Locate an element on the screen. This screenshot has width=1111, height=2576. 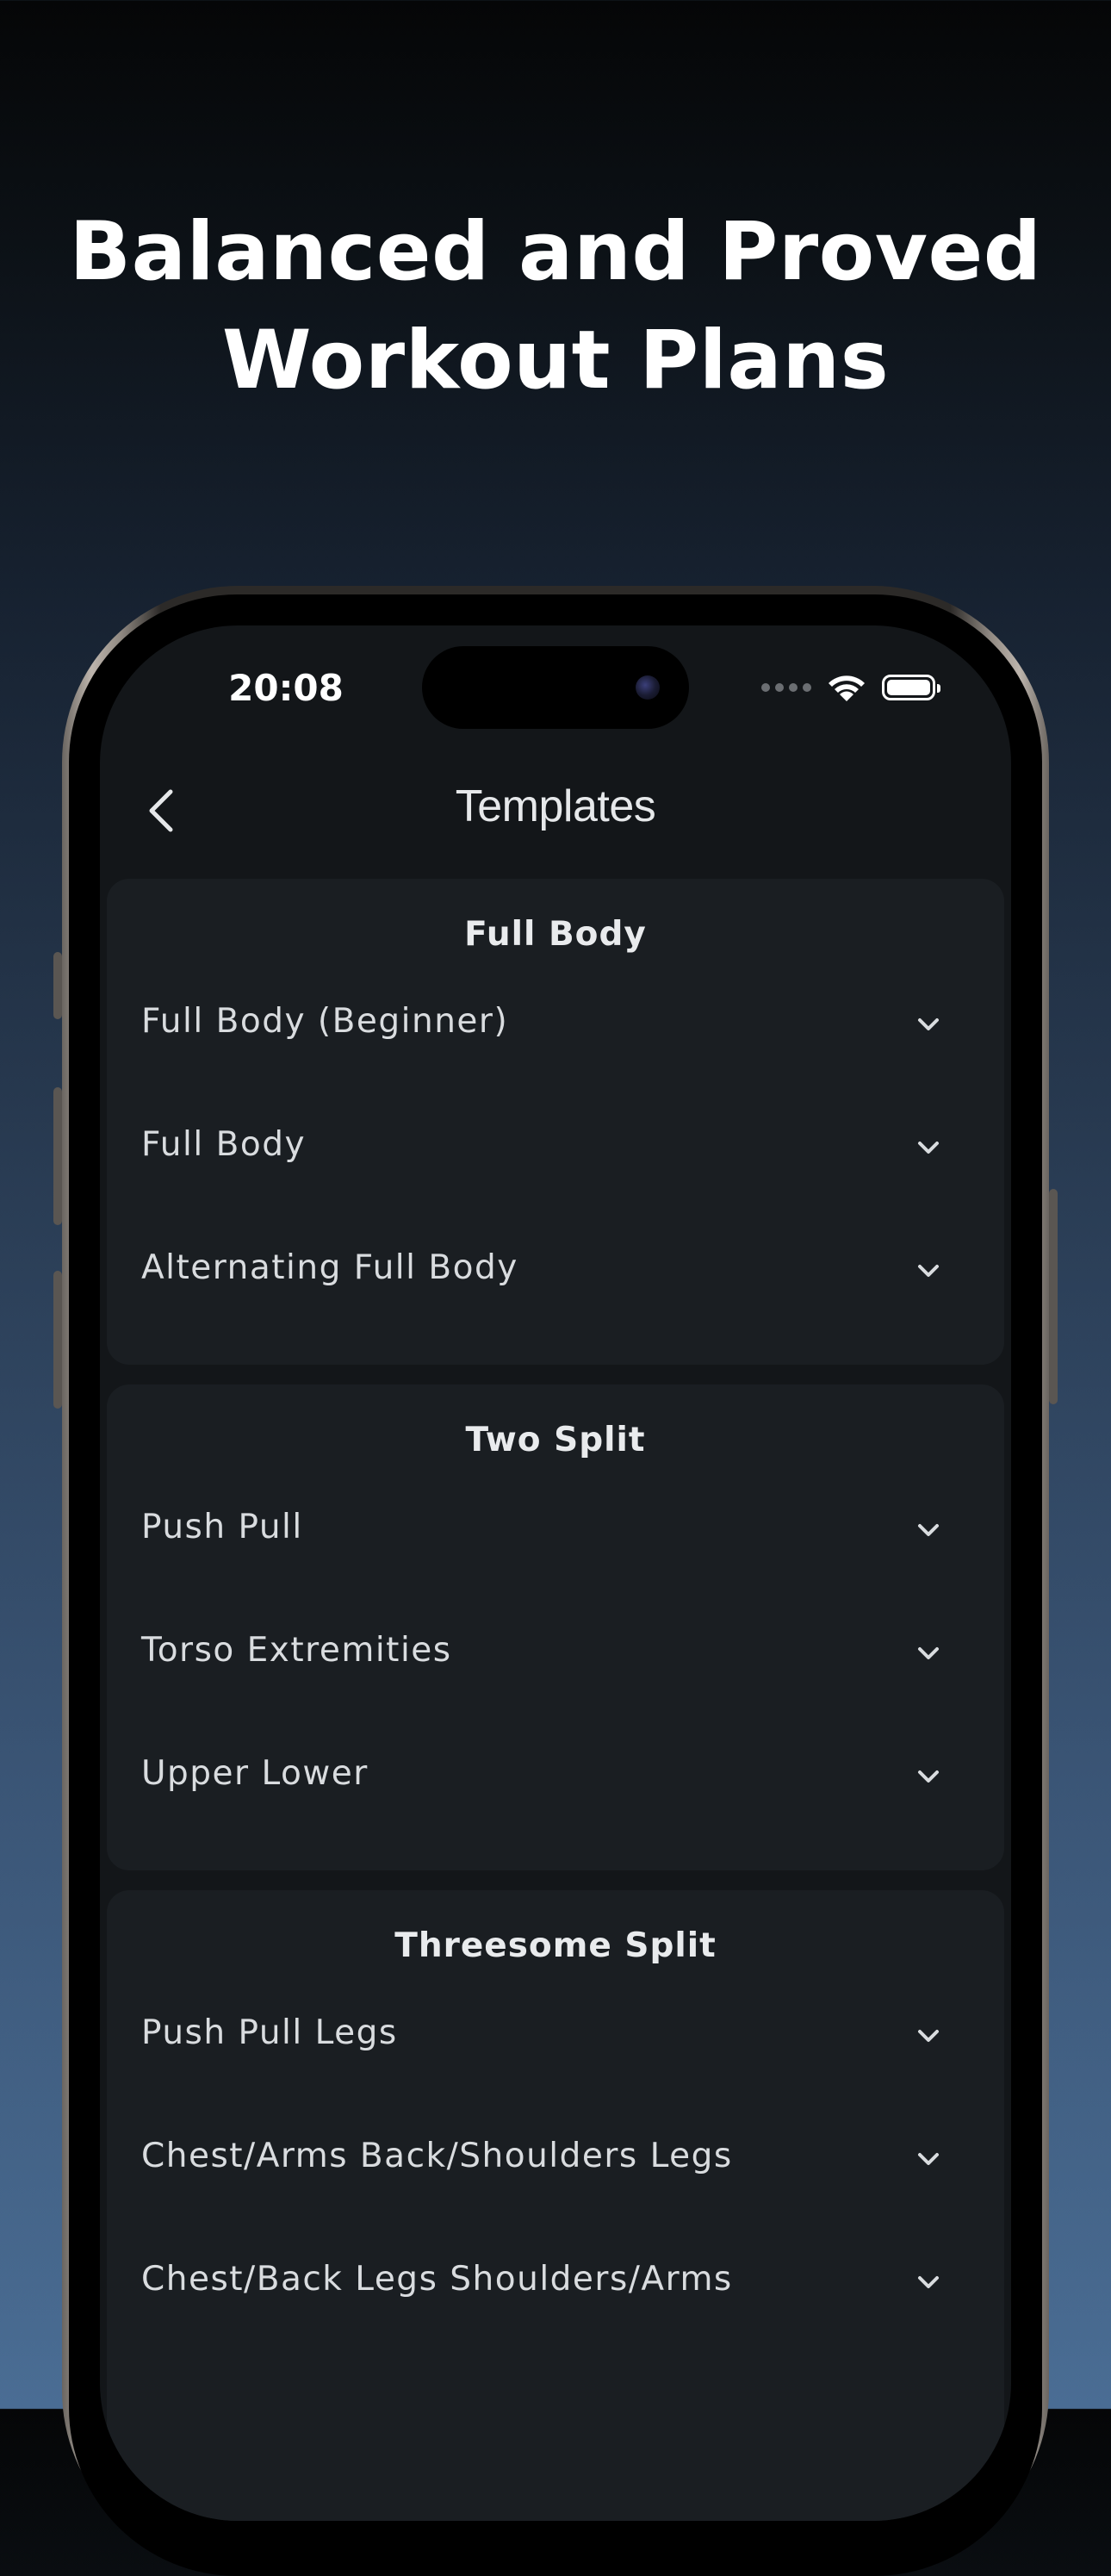
cellular-signal-icon is located at coordinates (786, 687).